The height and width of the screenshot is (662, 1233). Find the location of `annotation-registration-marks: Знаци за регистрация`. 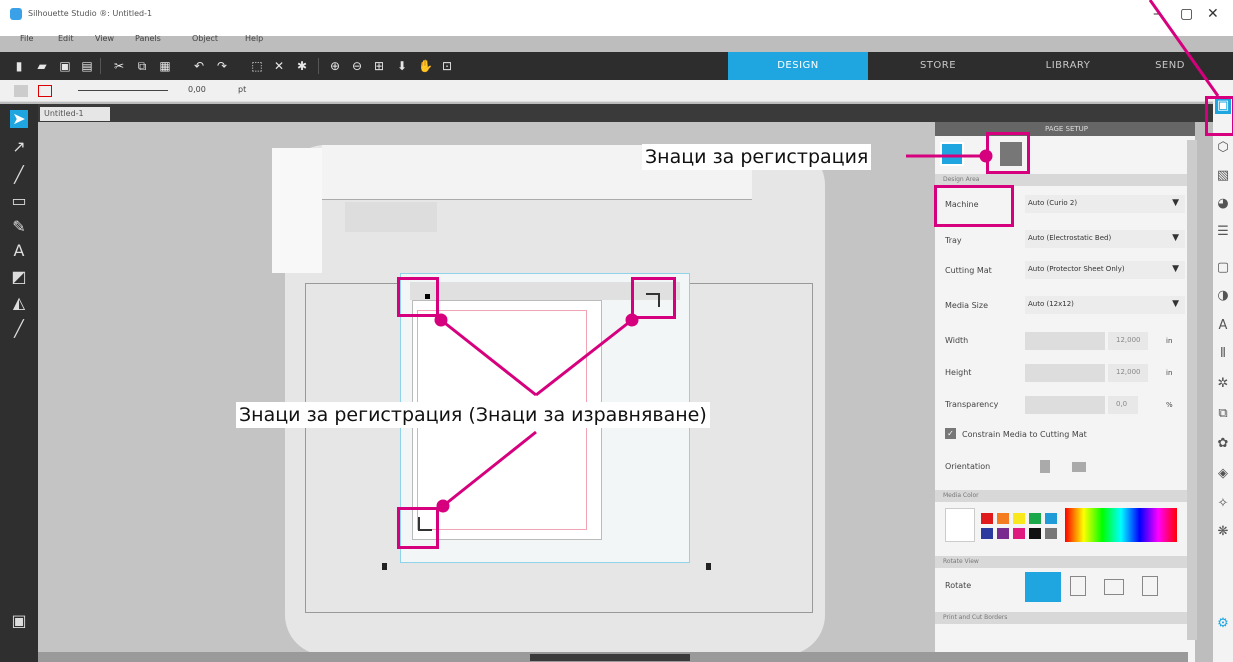

annotation-registration-marks: Знаци за регистрация is located at coordinates (757, 157).